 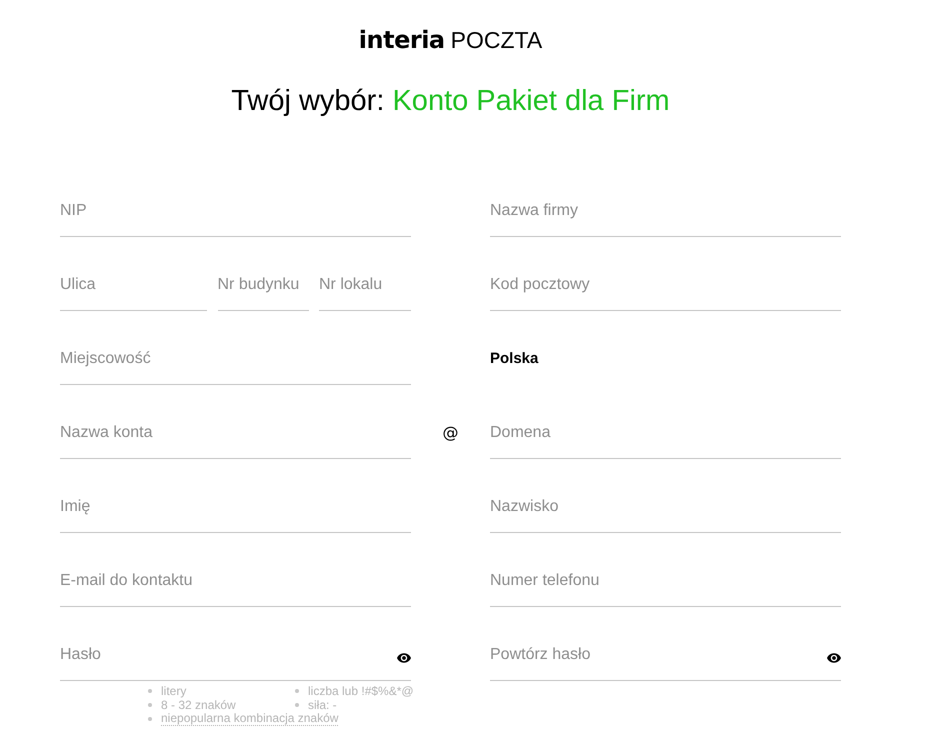 I want to click on input-field: Numer telefonu, so click(x=665, y=581).